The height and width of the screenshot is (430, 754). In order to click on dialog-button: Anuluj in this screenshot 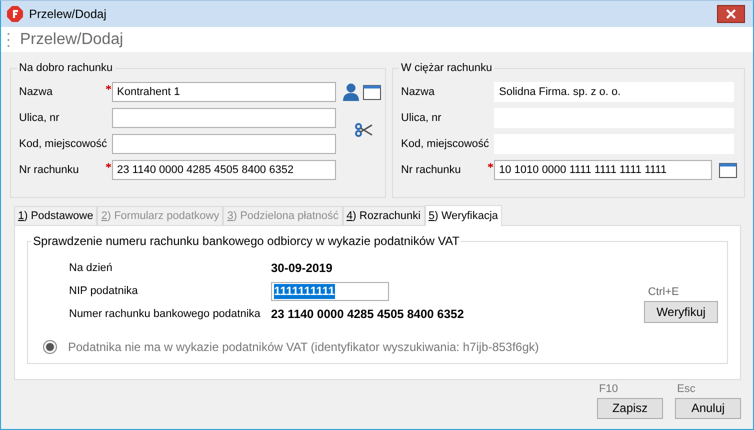, I will do `click(708, 408)`.